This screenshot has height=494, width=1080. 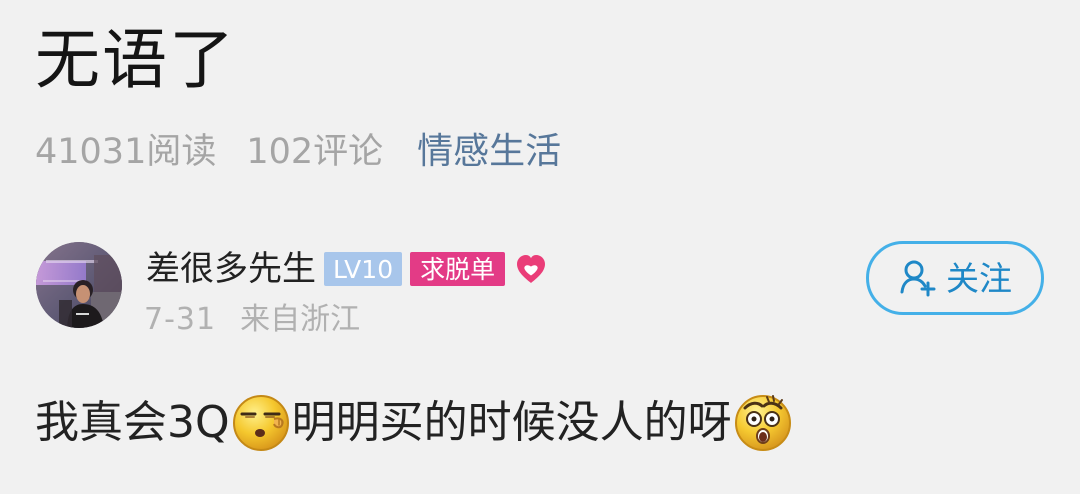 What do you see at coordinates (180, 319) in the screenshot?
I see `post-time: 7-31` at bounding box center [180, 319].